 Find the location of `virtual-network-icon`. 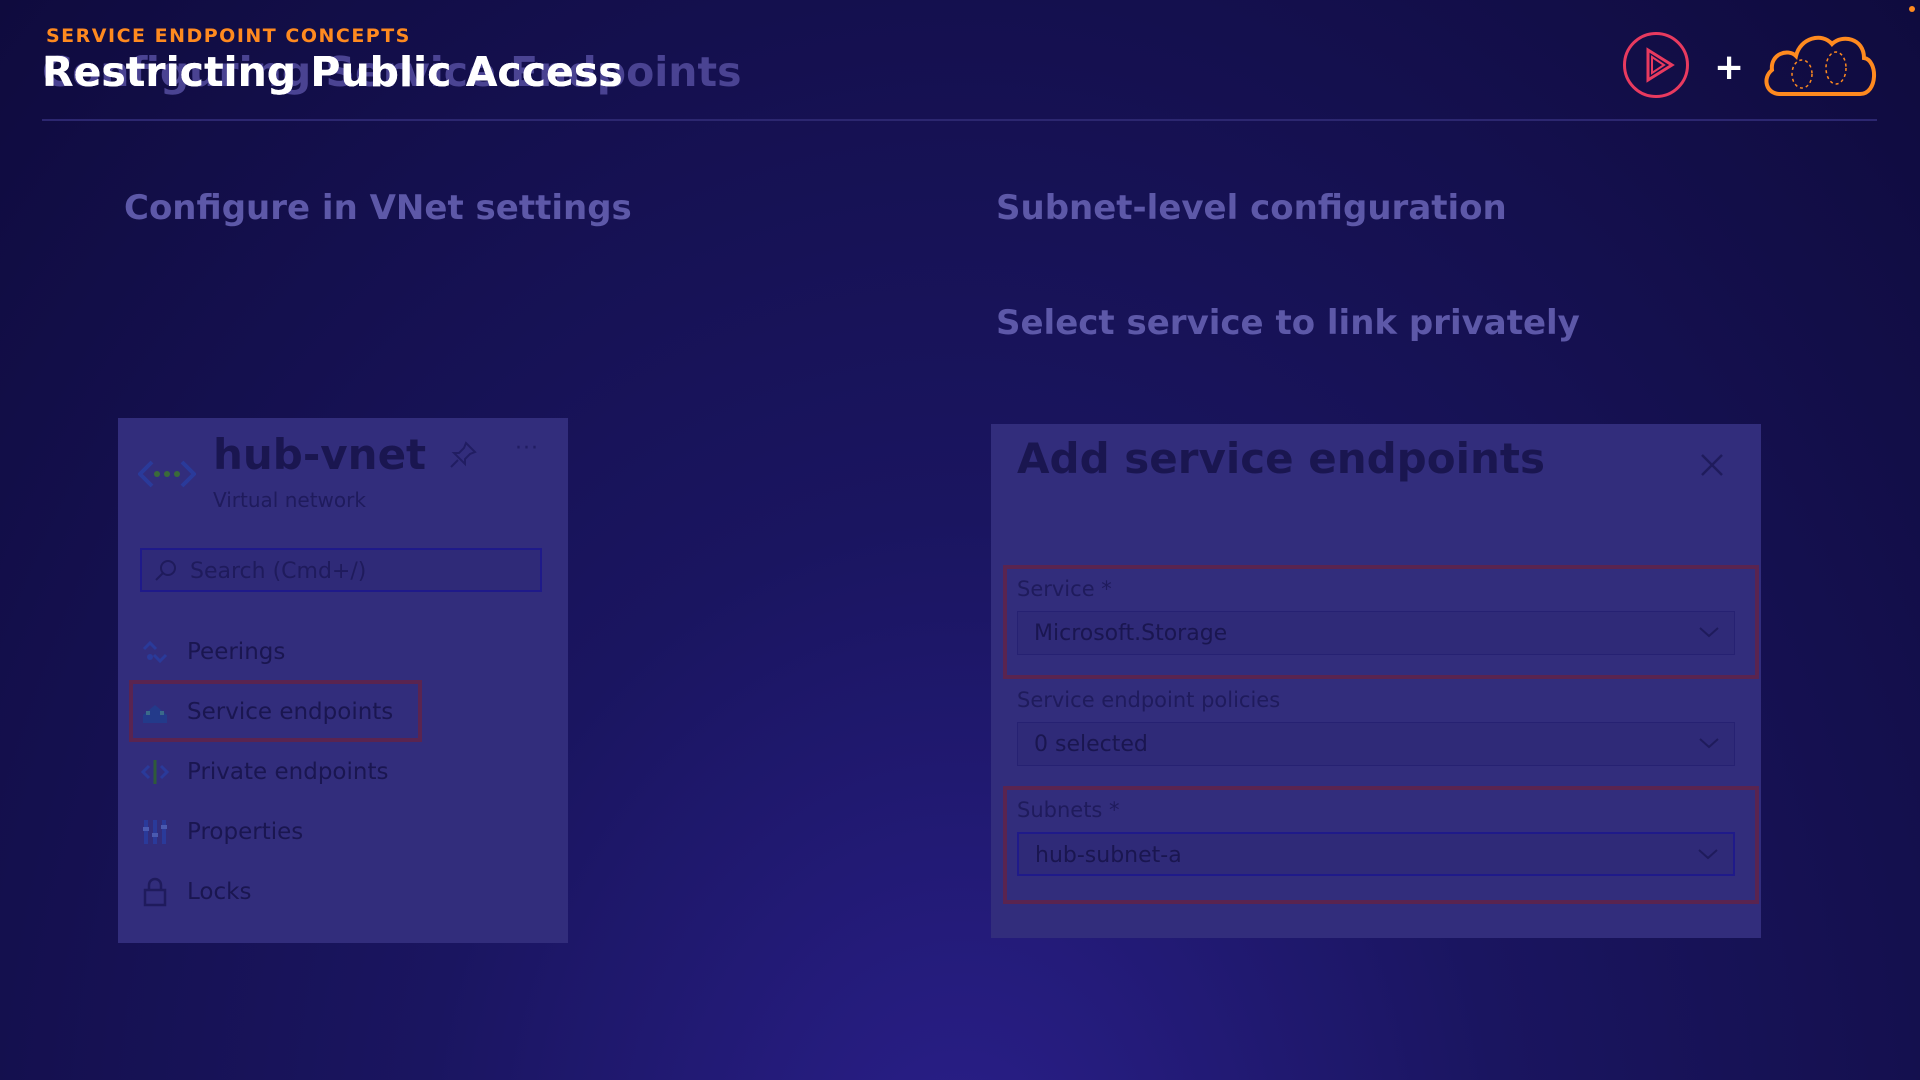

virtual-network-icon is located at coordinates (167, 474).